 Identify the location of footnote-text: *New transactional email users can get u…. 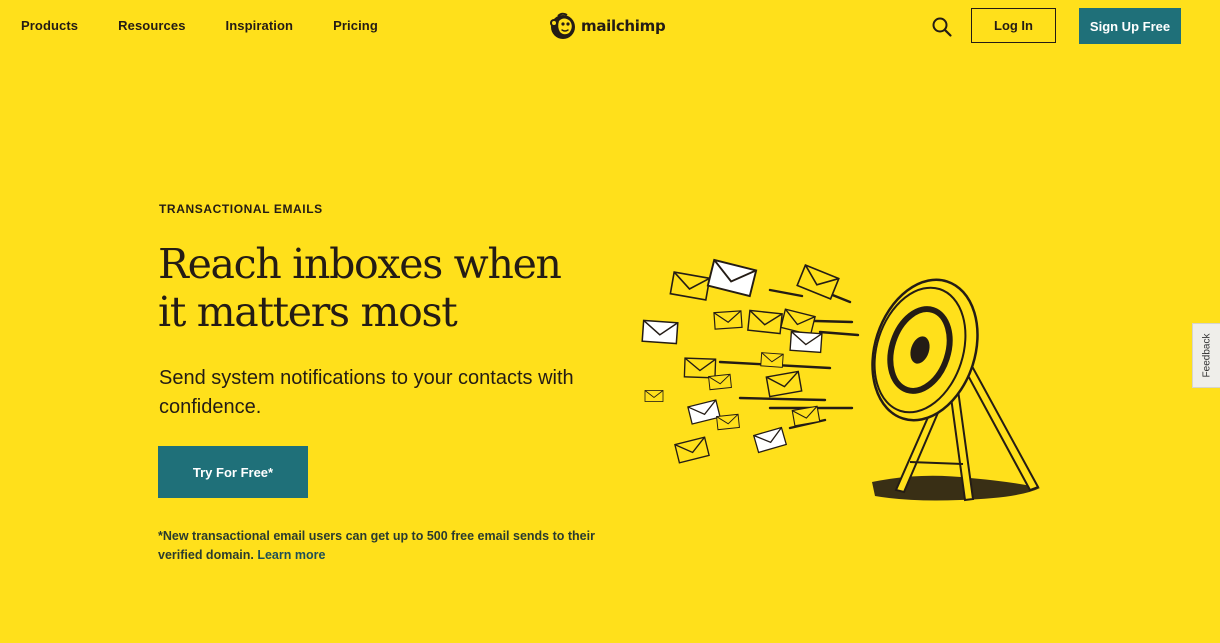
(376, 545).